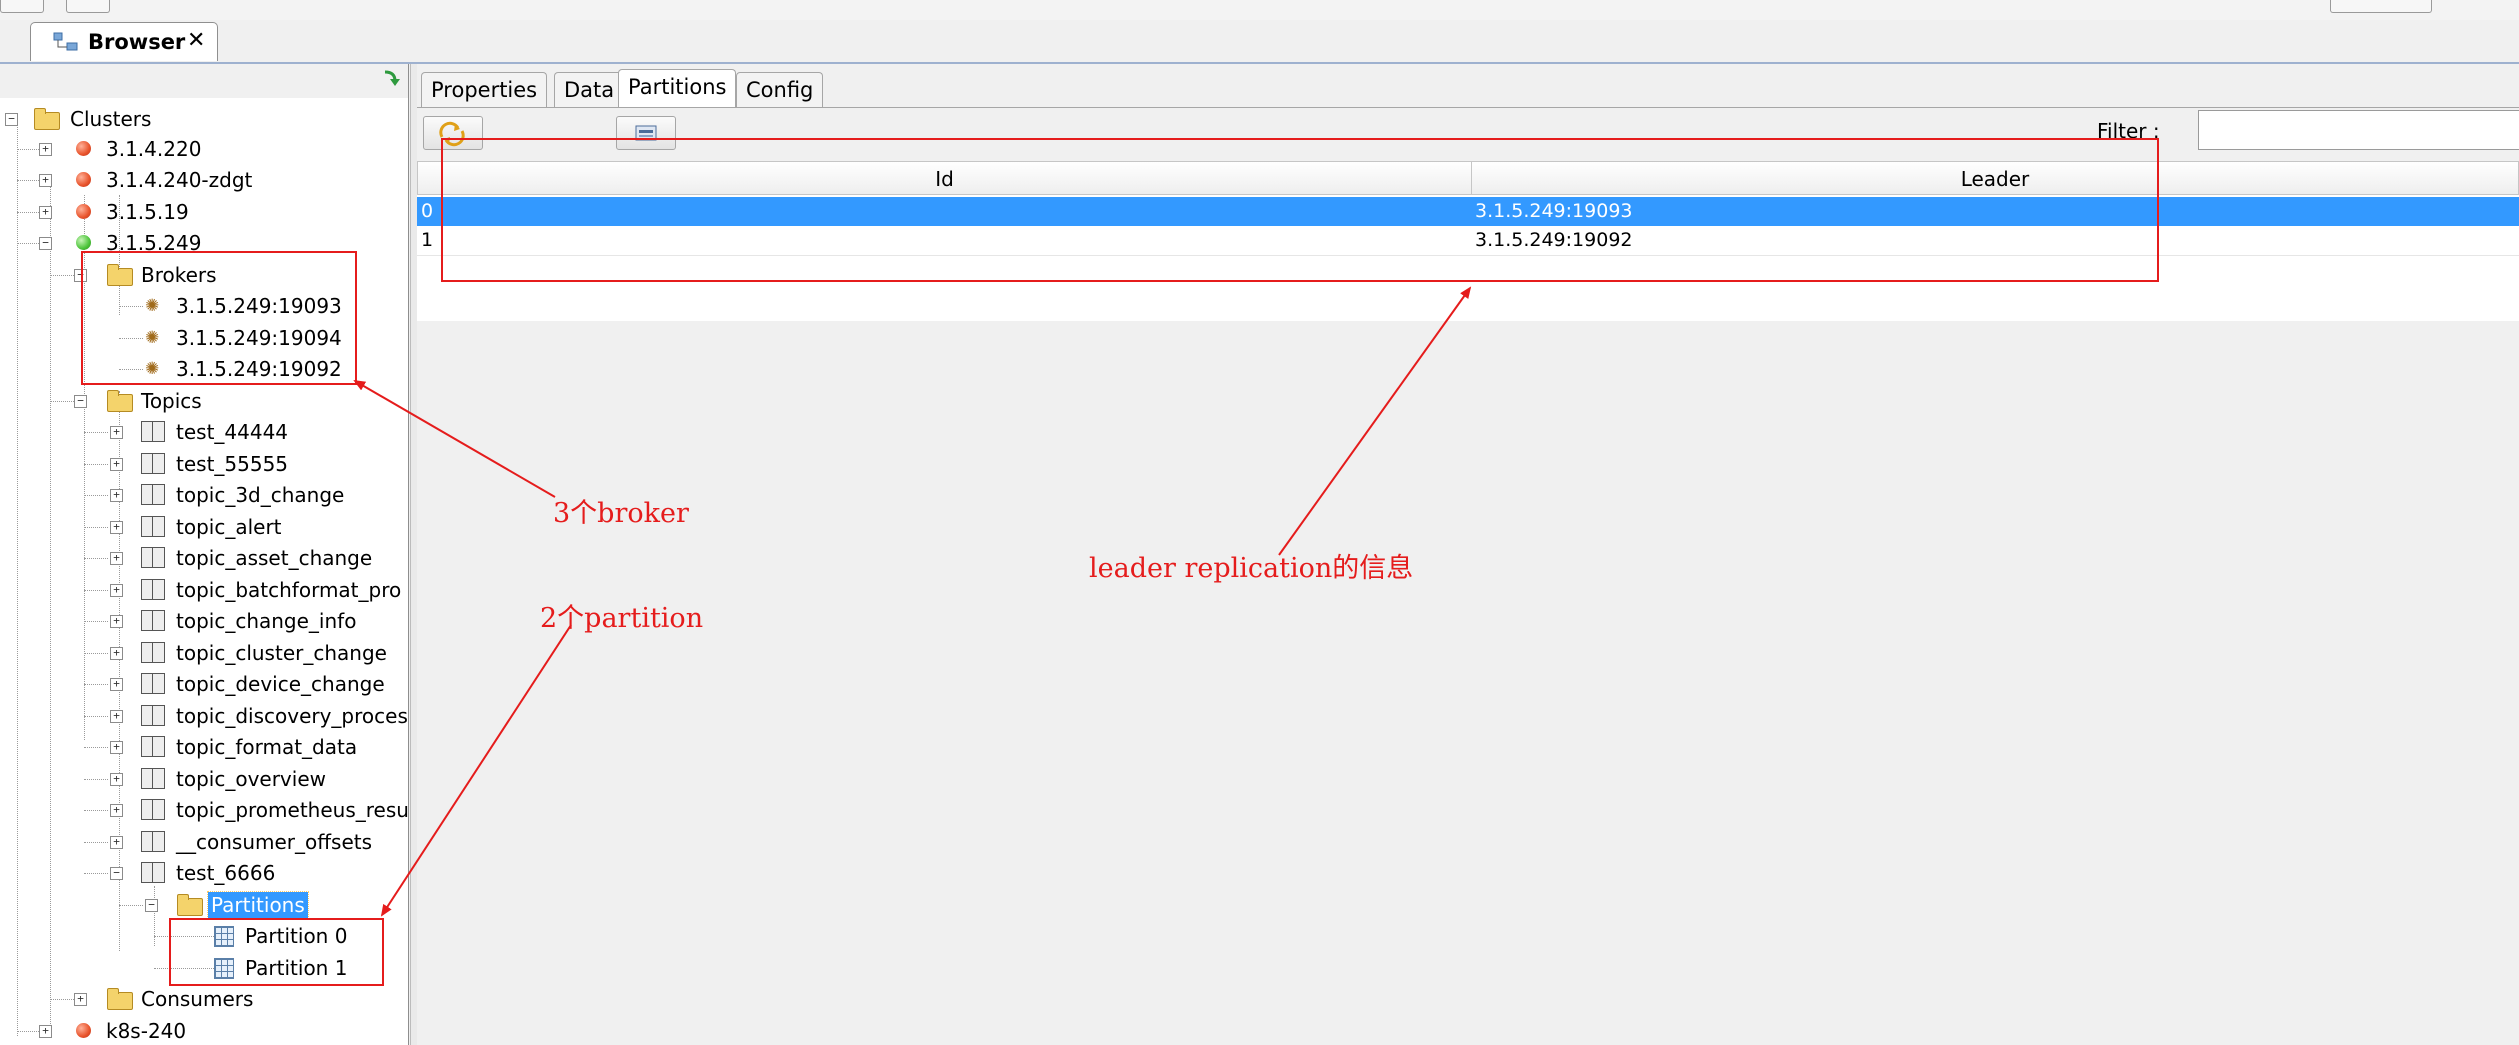 Image resolution: width=2519 pixels, height=1045 pixels. What do you see at coordinates (1251, 568) in the screenshot?
I see `leader-annotation: leader replication的信息` at bounding box center [1251, 568].